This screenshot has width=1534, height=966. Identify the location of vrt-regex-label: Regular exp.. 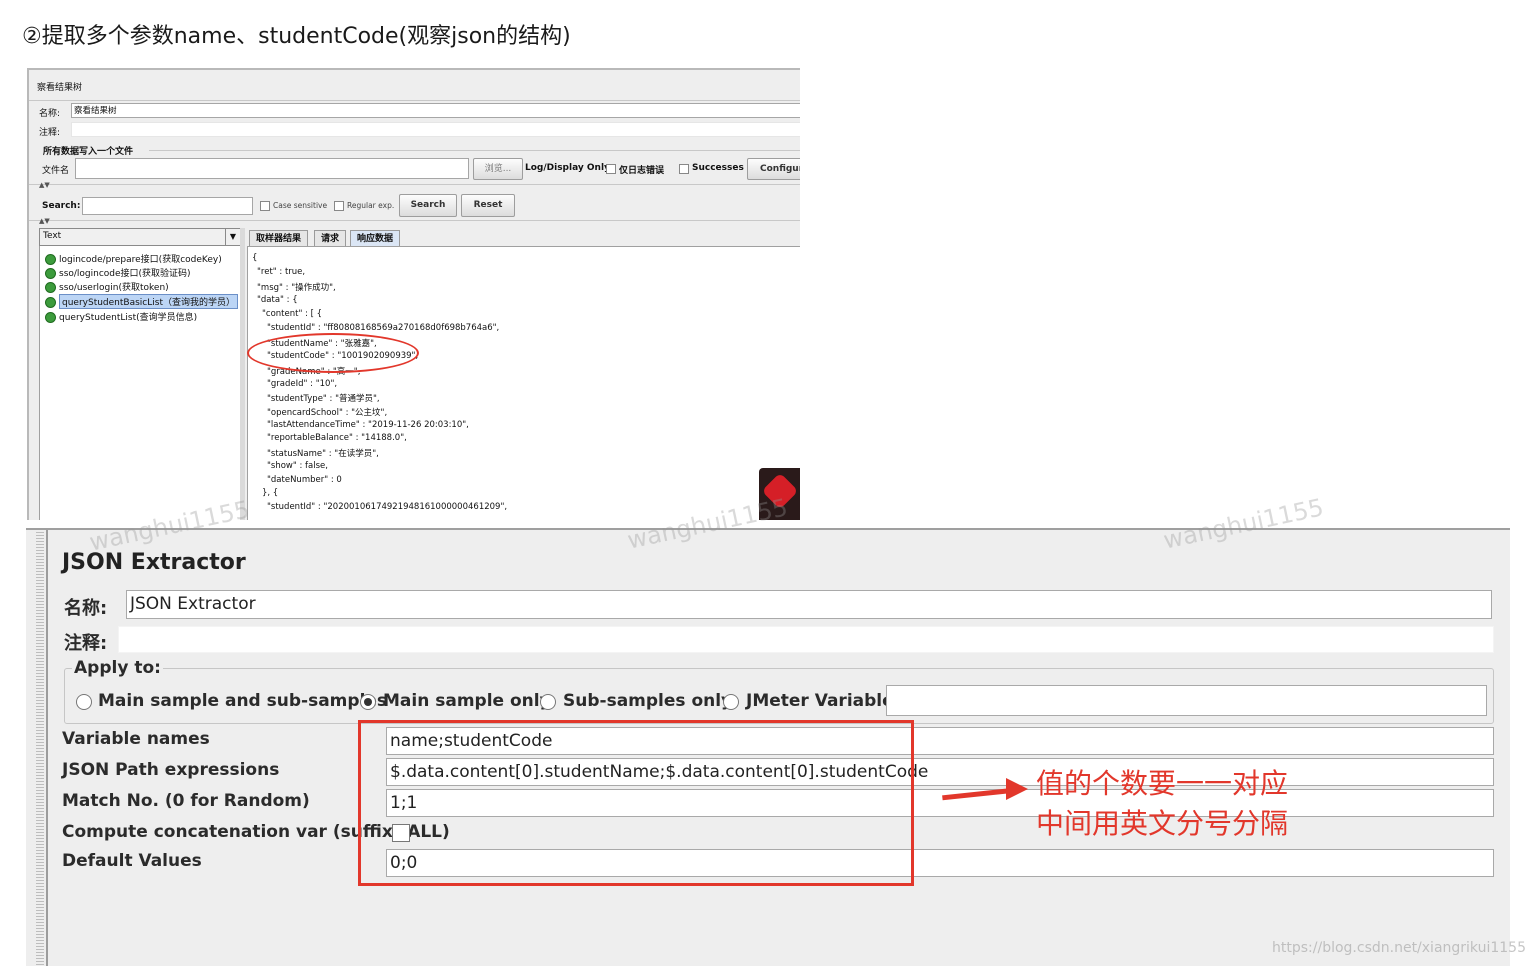
(371, 205).